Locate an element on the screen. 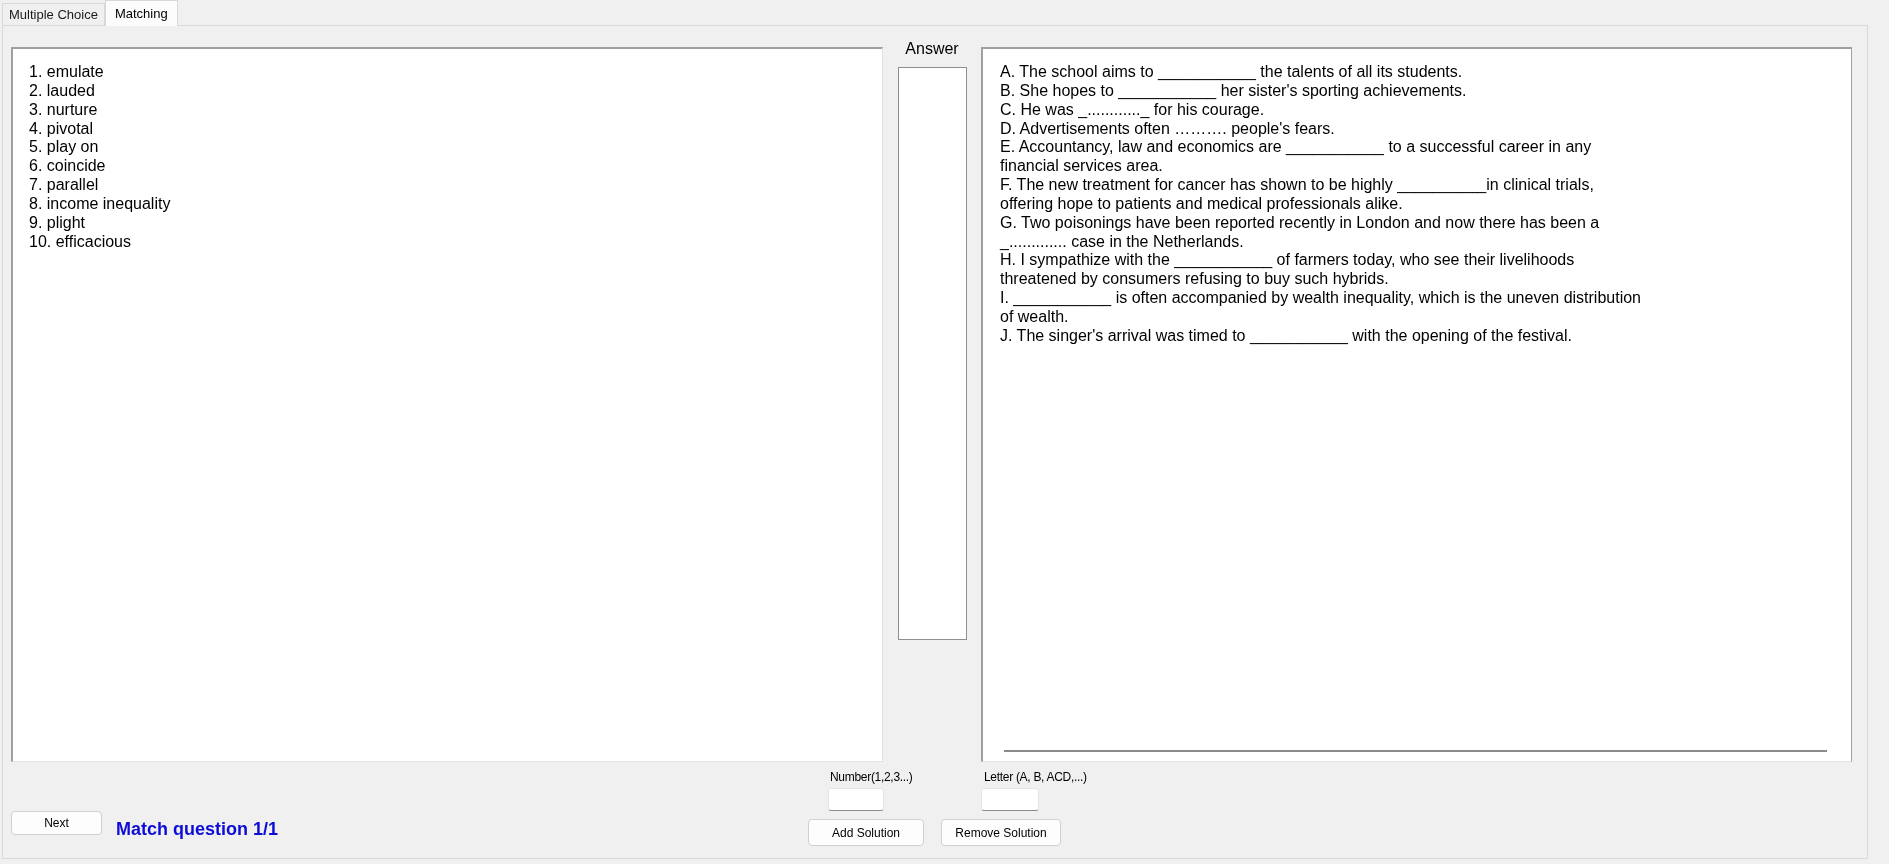 Image resolution: width=1889 pixels, height=864 pixels. match-question-counter: Match question 1/1 is located at coordinates (197, 829).